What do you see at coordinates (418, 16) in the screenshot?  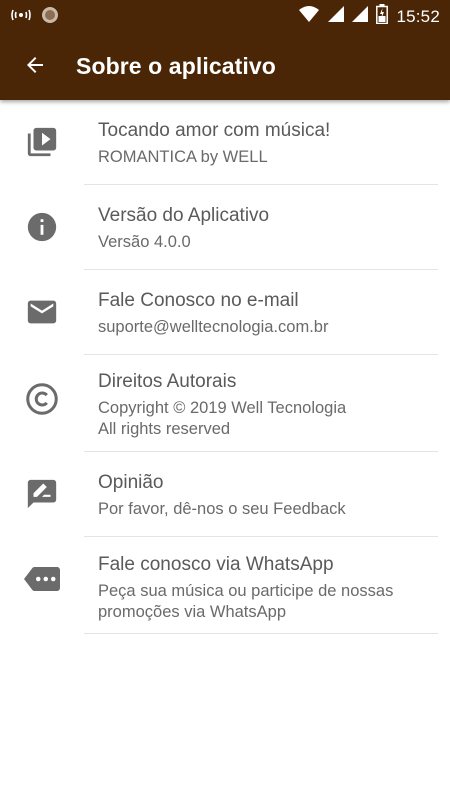 I see `status-time: 15:52` at bounding box center [418, 16].